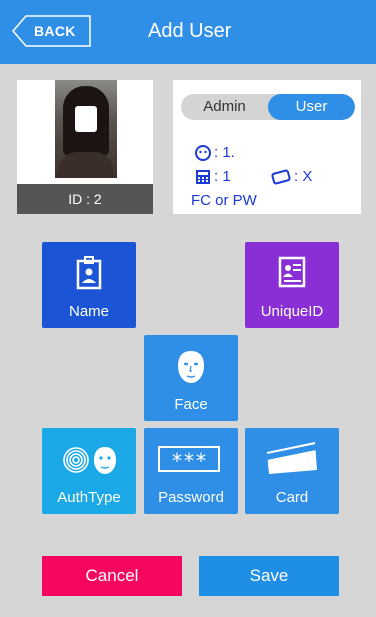 The image size is (376, 617). I want to click on page-title: Add User, so click(190, 31).